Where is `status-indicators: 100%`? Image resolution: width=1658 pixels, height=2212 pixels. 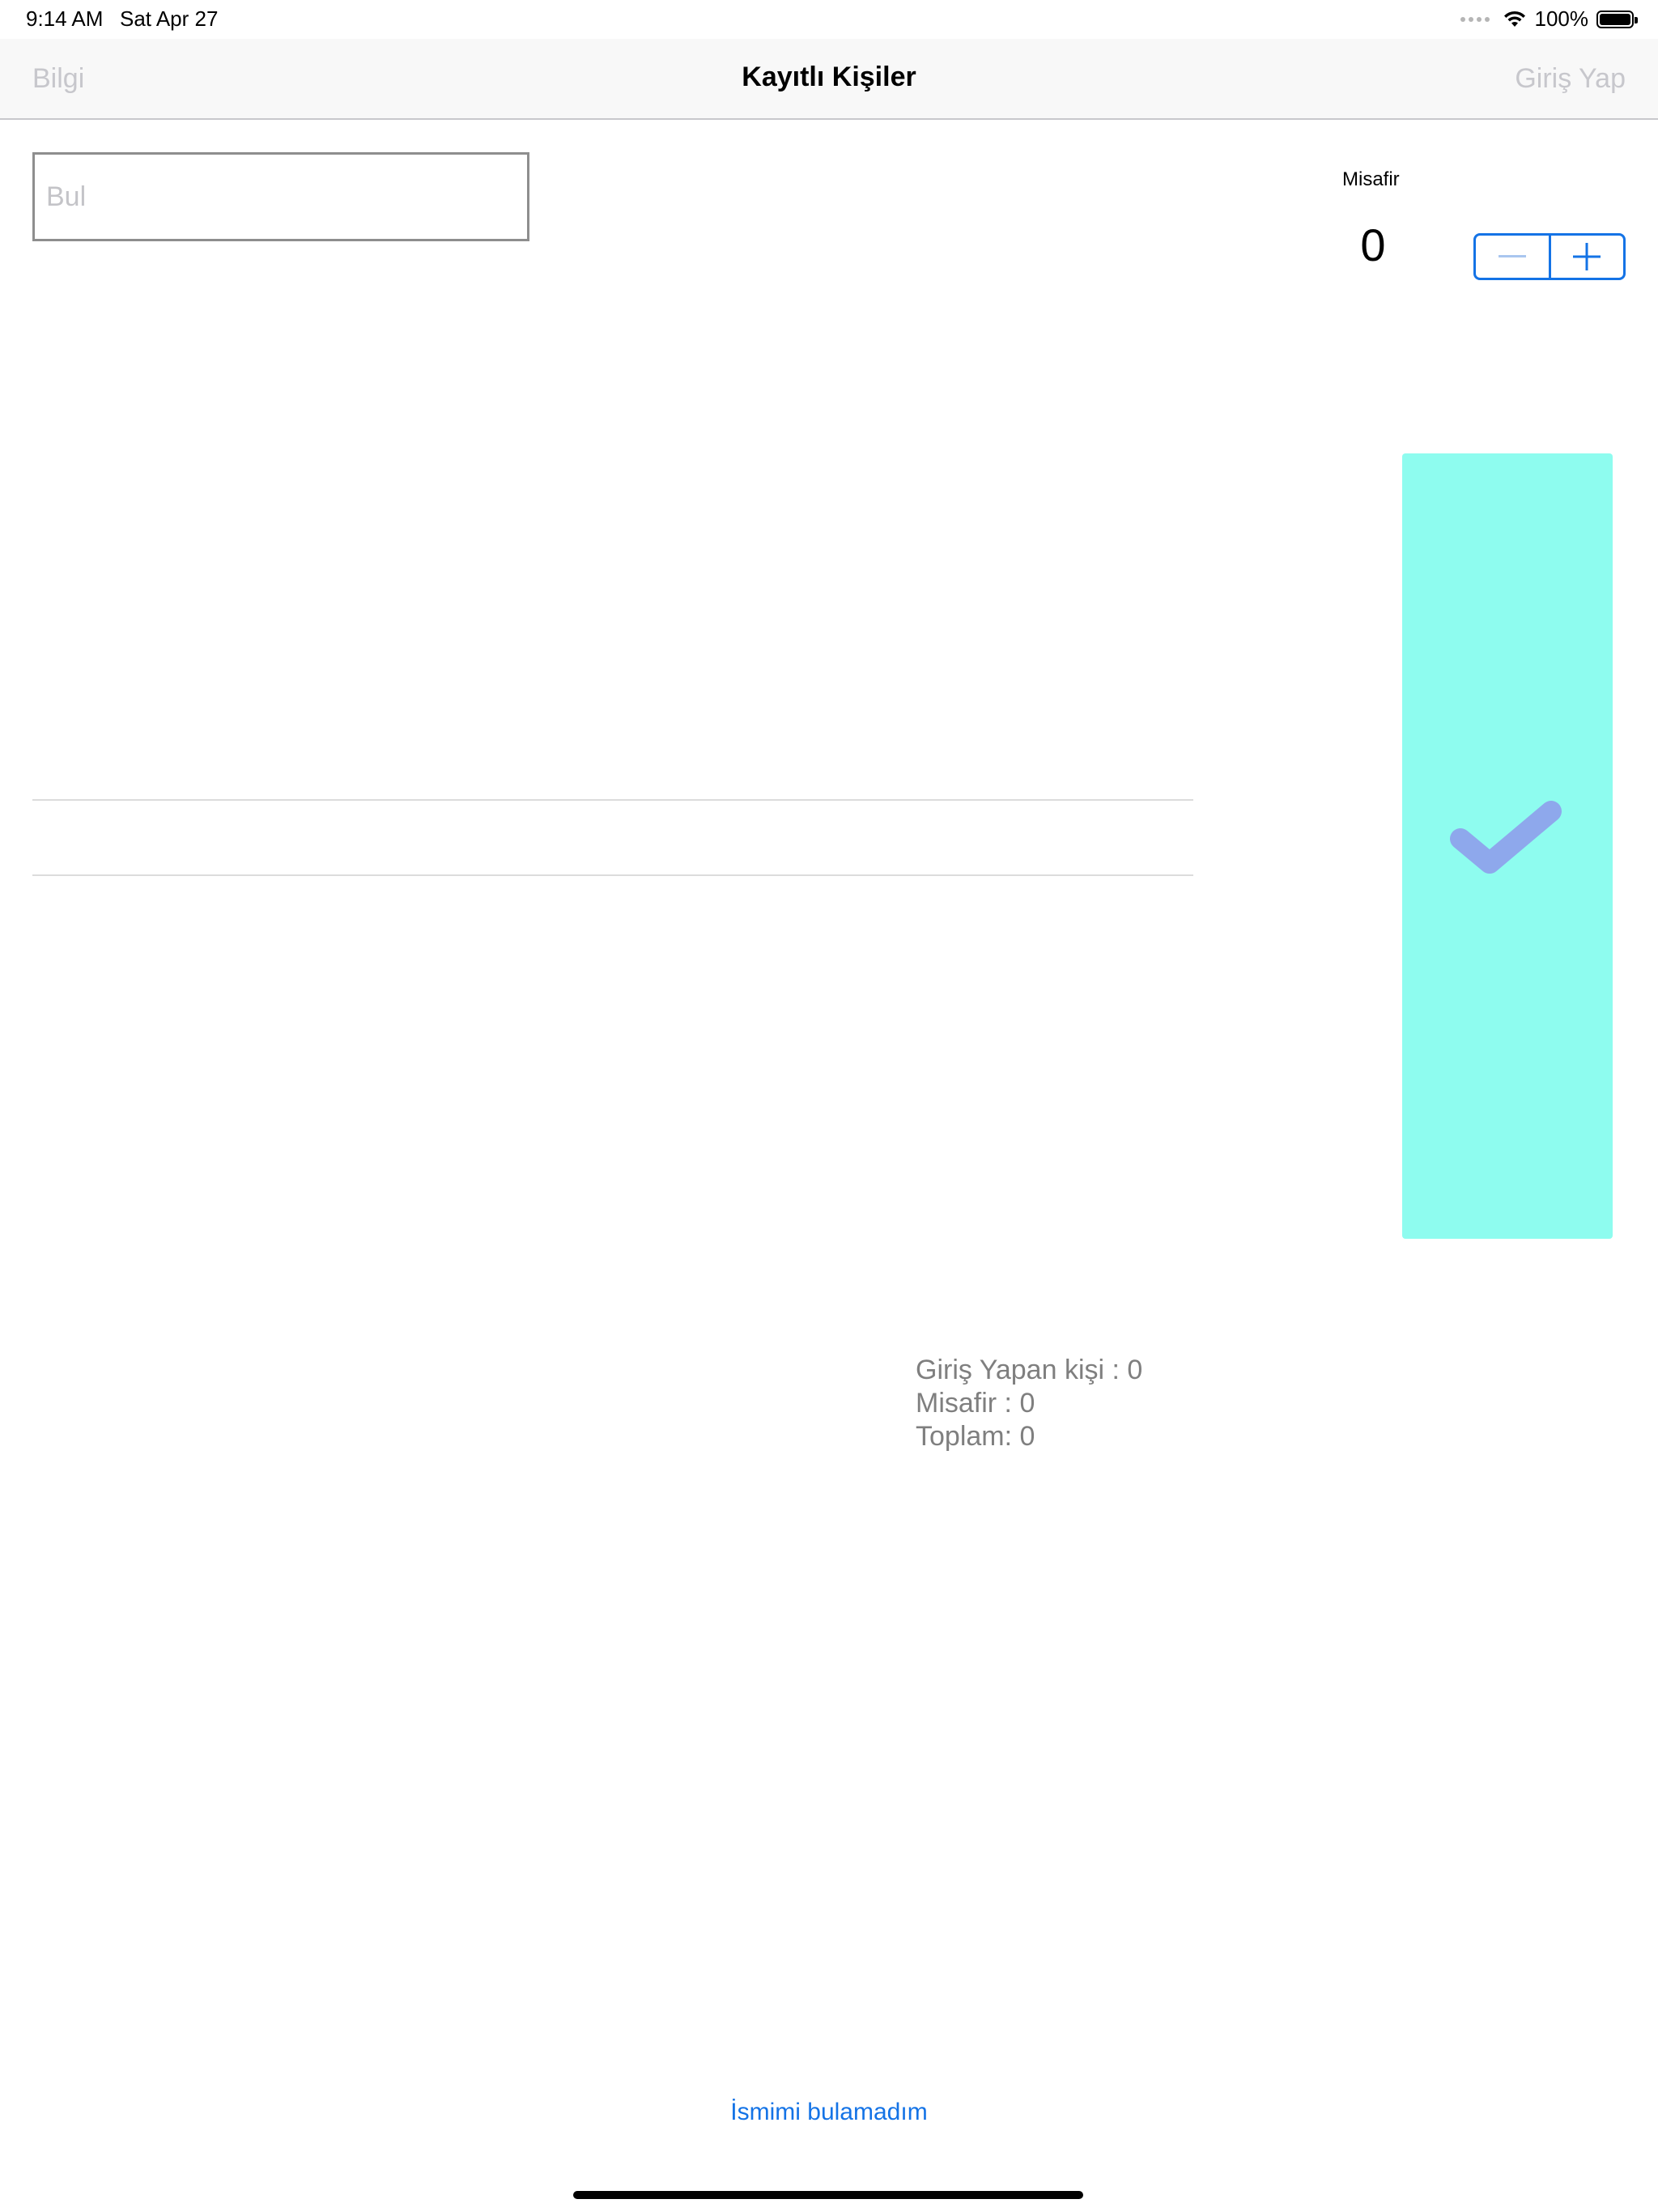 status-indicators: 100% is located at coordinates (1549, 19).